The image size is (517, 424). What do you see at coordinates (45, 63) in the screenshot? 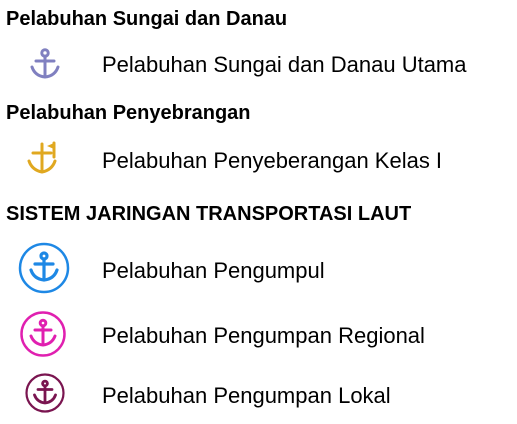
I see `anchor-icon` at bounding box center [45, 63].